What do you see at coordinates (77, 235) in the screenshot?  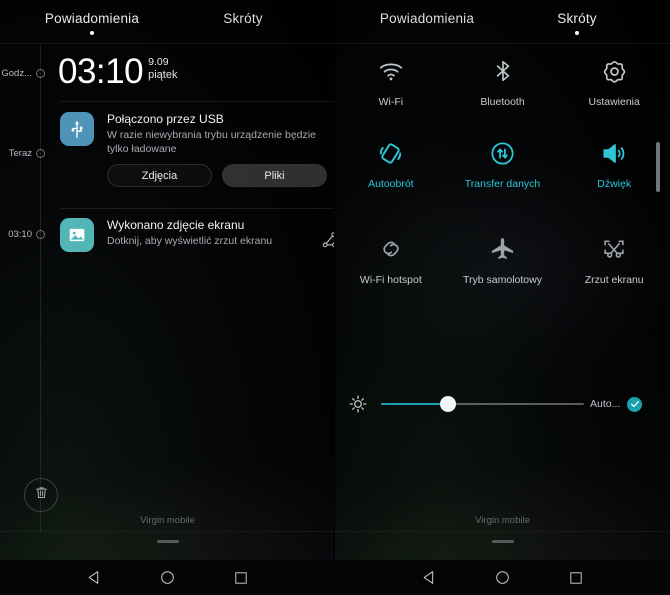 I see `image-icon` at bounding box center [77, 235].